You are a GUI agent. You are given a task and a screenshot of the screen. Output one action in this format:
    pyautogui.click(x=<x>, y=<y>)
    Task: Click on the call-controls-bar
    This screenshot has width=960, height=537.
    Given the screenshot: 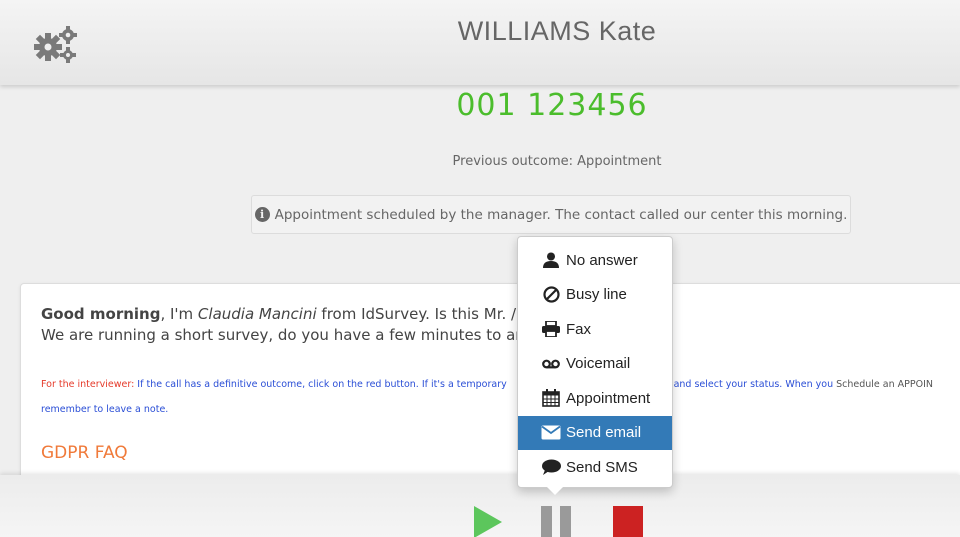 What is the action you would take?
    pyautogui.click(x=480, y=506)
    